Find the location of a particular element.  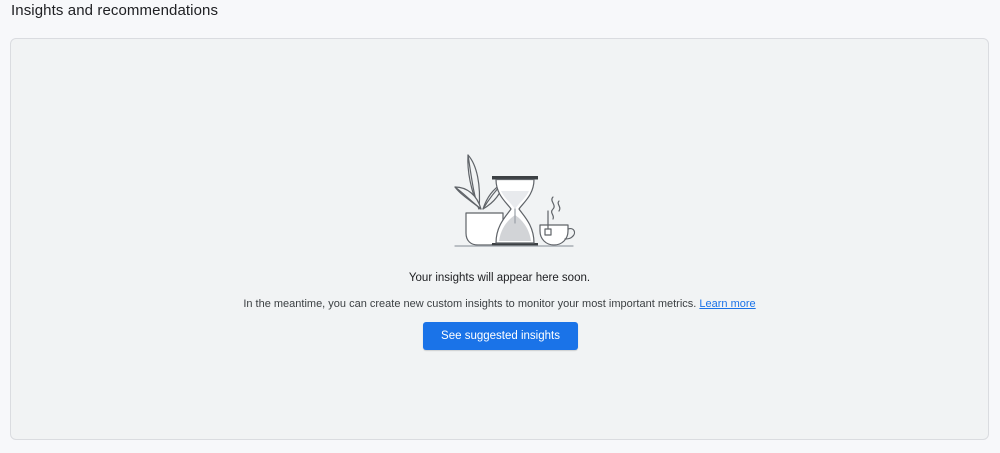

see-suggested-insights-button: See suggested insights is located at coordinates (500, 336).